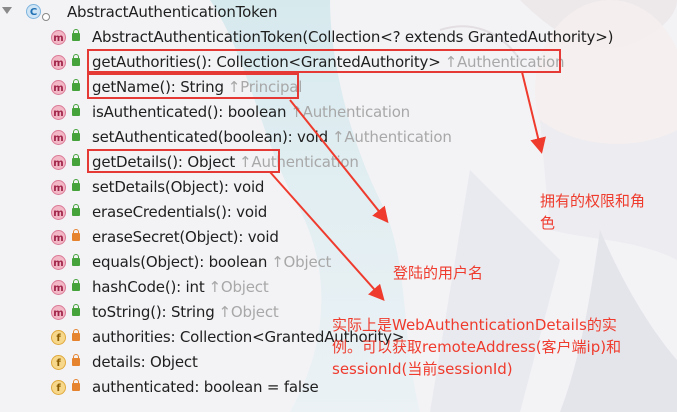  Describe the element at coordinates (145, 362) in the screenshot. I see `member-signature: details: Object` at that location.